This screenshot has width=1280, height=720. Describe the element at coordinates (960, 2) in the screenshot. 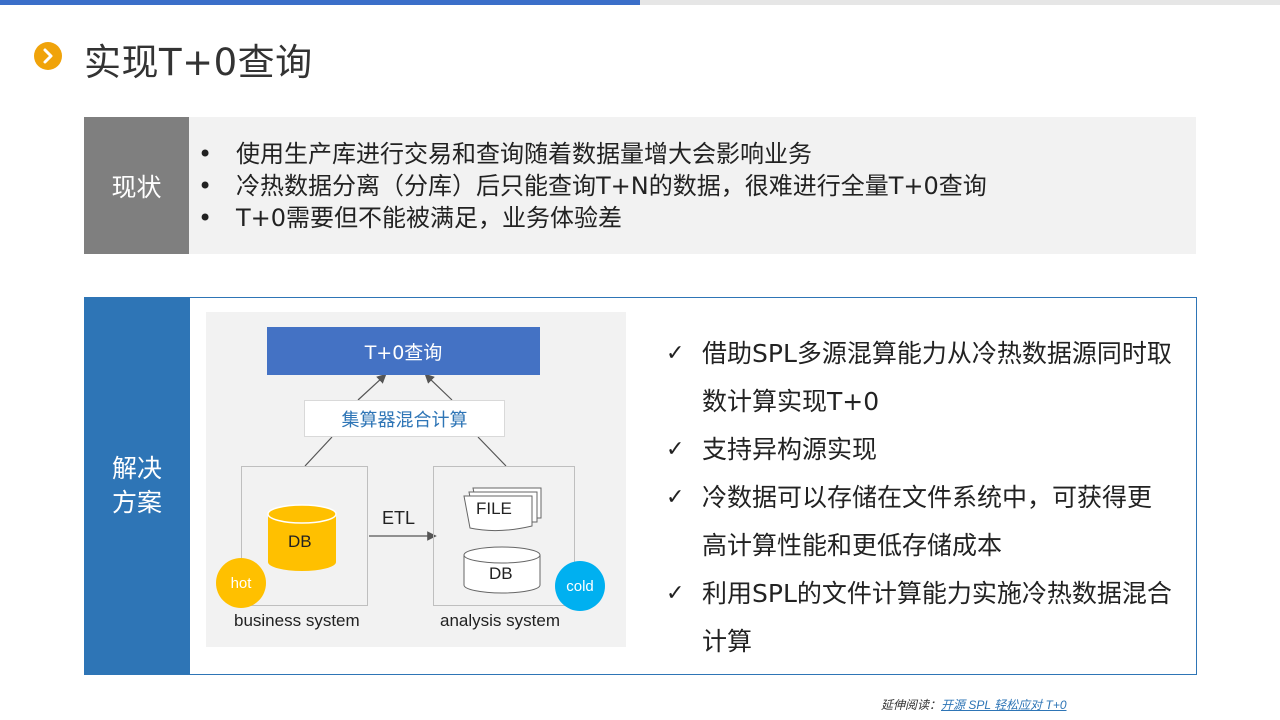

I see `top-gray-bar` at that location.